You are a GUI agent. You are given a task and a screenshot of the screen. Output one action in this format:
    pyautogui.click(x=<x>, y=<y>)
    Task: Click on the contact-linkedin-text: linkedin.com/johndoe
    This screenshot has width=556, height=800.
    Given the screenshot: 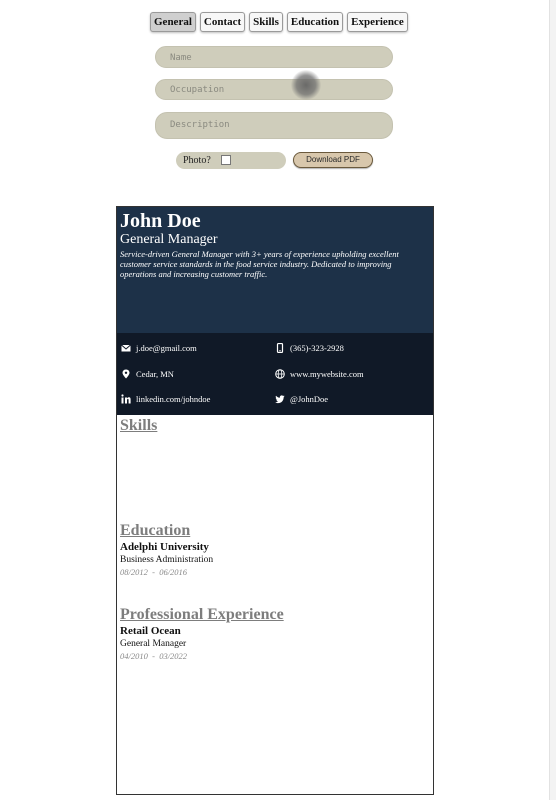 What is the action you would take?
    pyautogui.click(x=173, y=399)
    